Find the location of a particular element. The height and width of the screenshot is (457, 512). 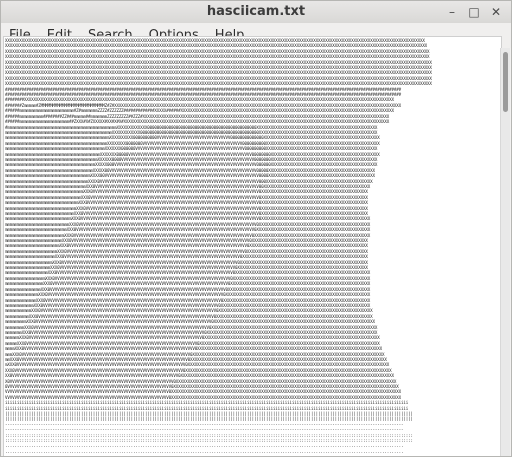

window-title: hasciicam.txt is located at coordinates (256, 11).